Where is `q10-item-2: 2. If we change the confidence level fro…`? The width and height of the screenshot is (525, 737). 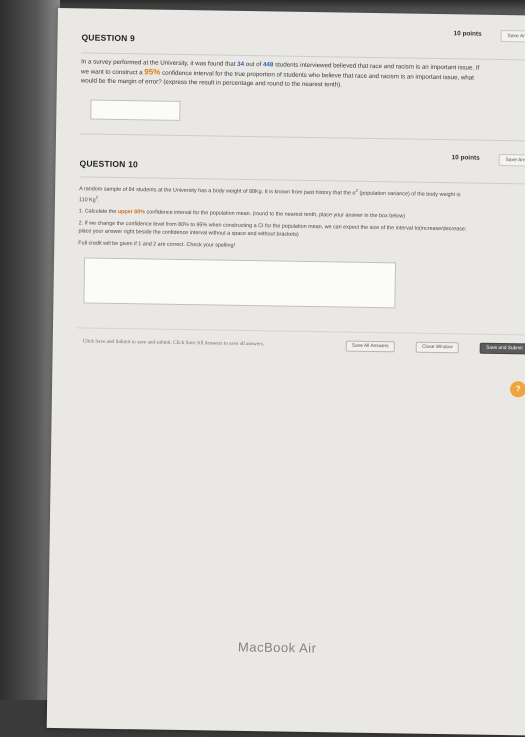
q10-item-2: 2. If we change the confidence level fro… is located at coordinates (272, 229).